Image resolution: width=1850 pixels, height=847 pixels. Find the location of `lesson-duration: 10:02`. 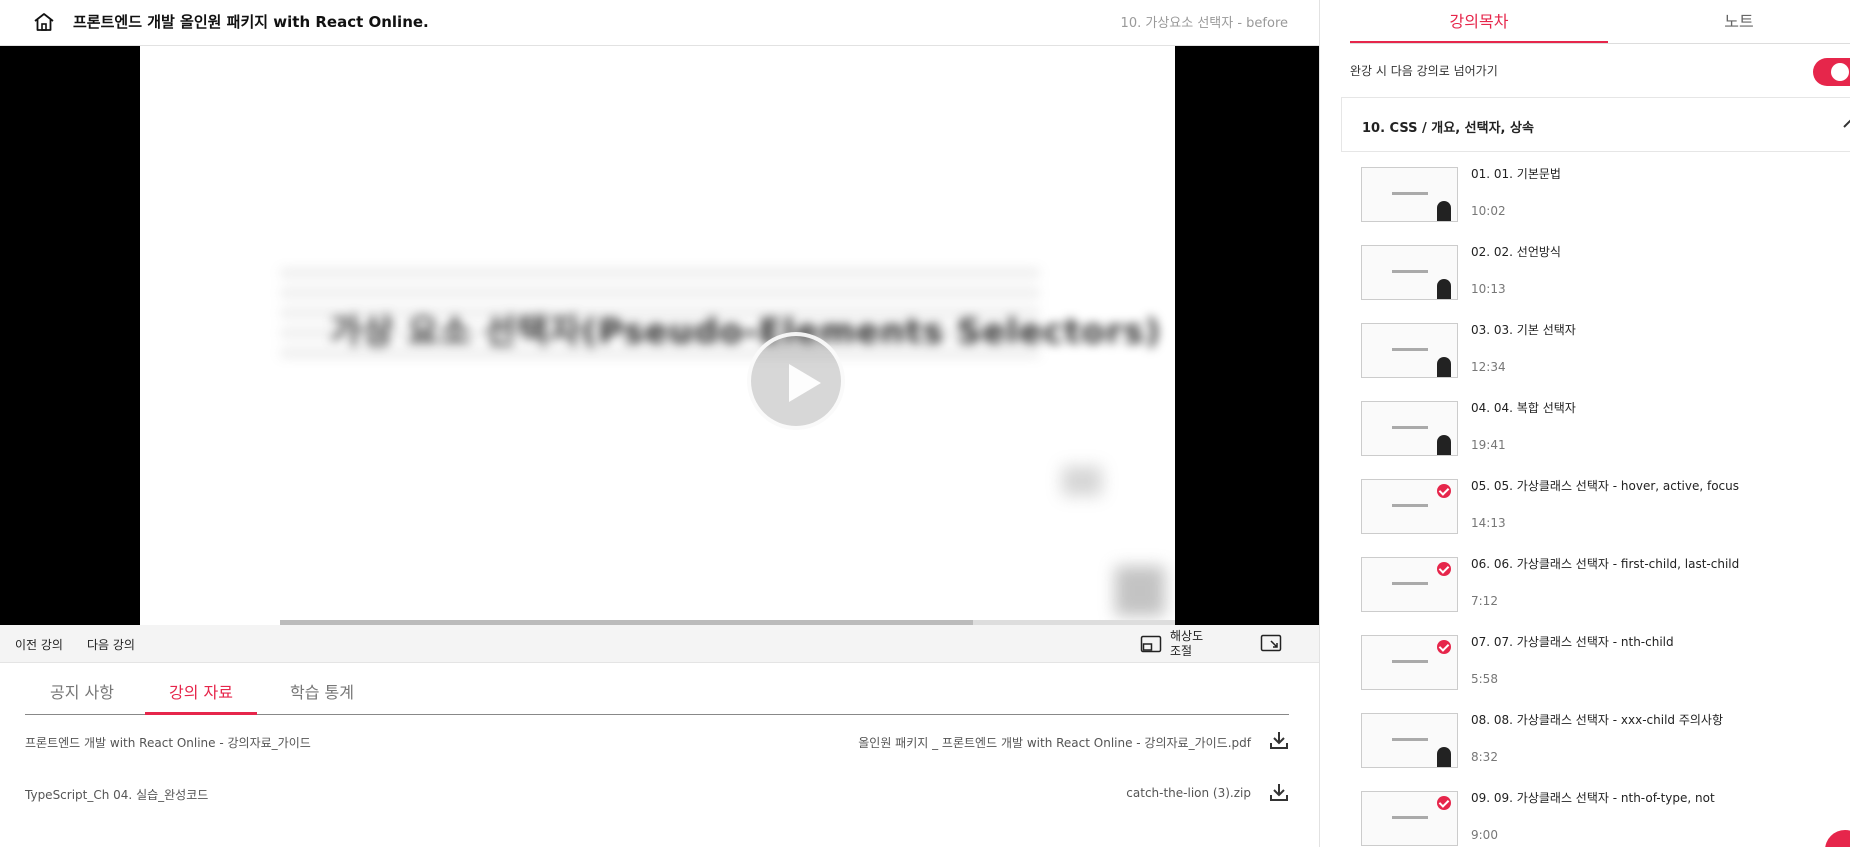

lesson-duration: 10:02 is located at coordinates (1488, 211).